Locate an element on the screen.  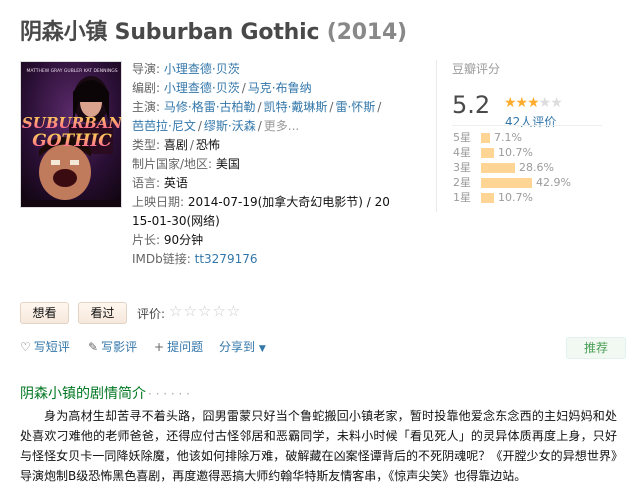
director-row: 导演: 小理查德·贝茨 is located at coordinates (186, 69).